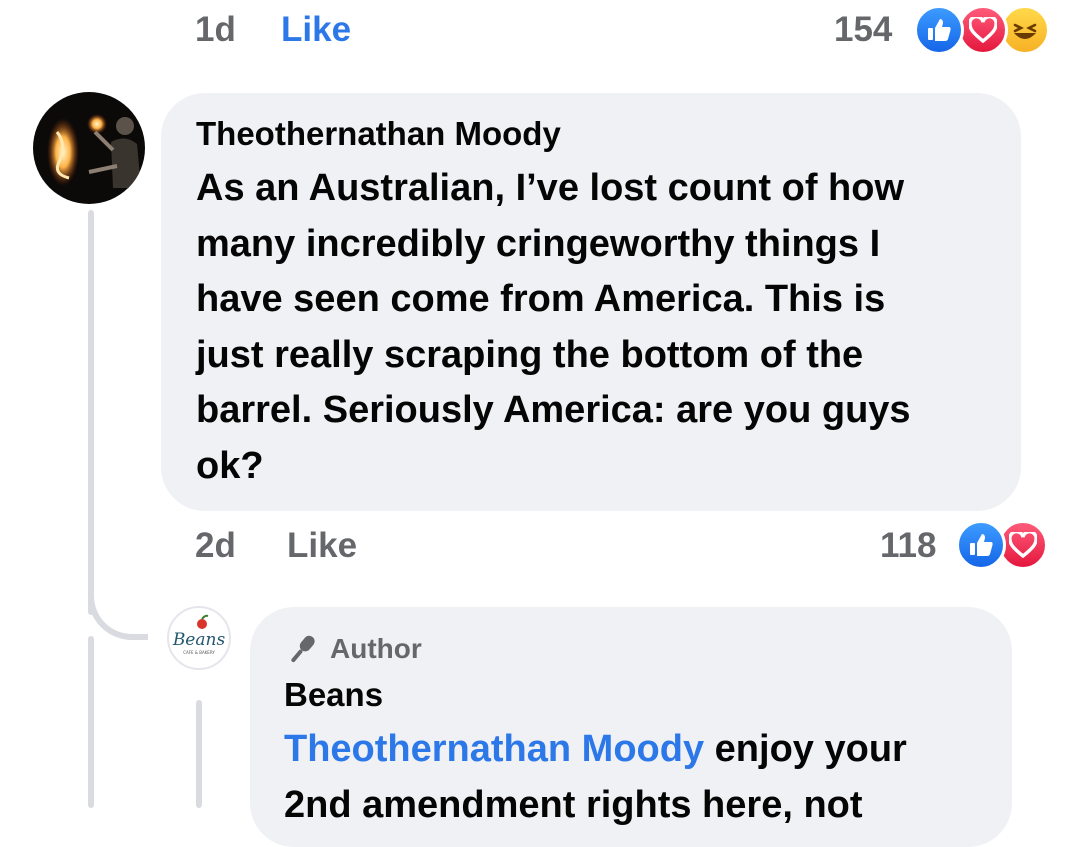 The height and width of the screenshot is (847, 1080). Describe the element at coordinates (322, 546) in the screenshot. I see `like-button: Like` at that location.